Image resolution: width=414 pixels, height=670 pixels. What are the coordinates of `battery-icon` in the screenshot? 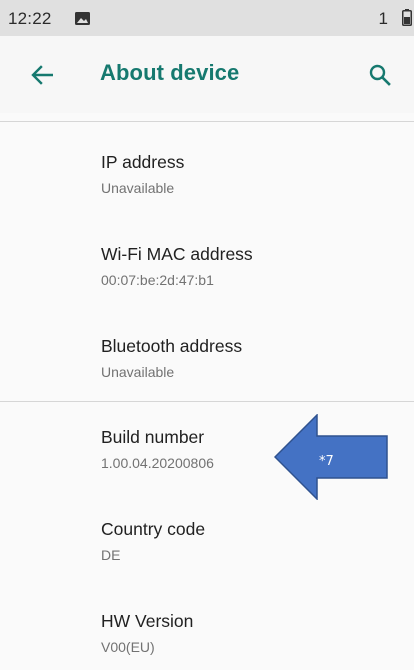 It's located at (407, 17).